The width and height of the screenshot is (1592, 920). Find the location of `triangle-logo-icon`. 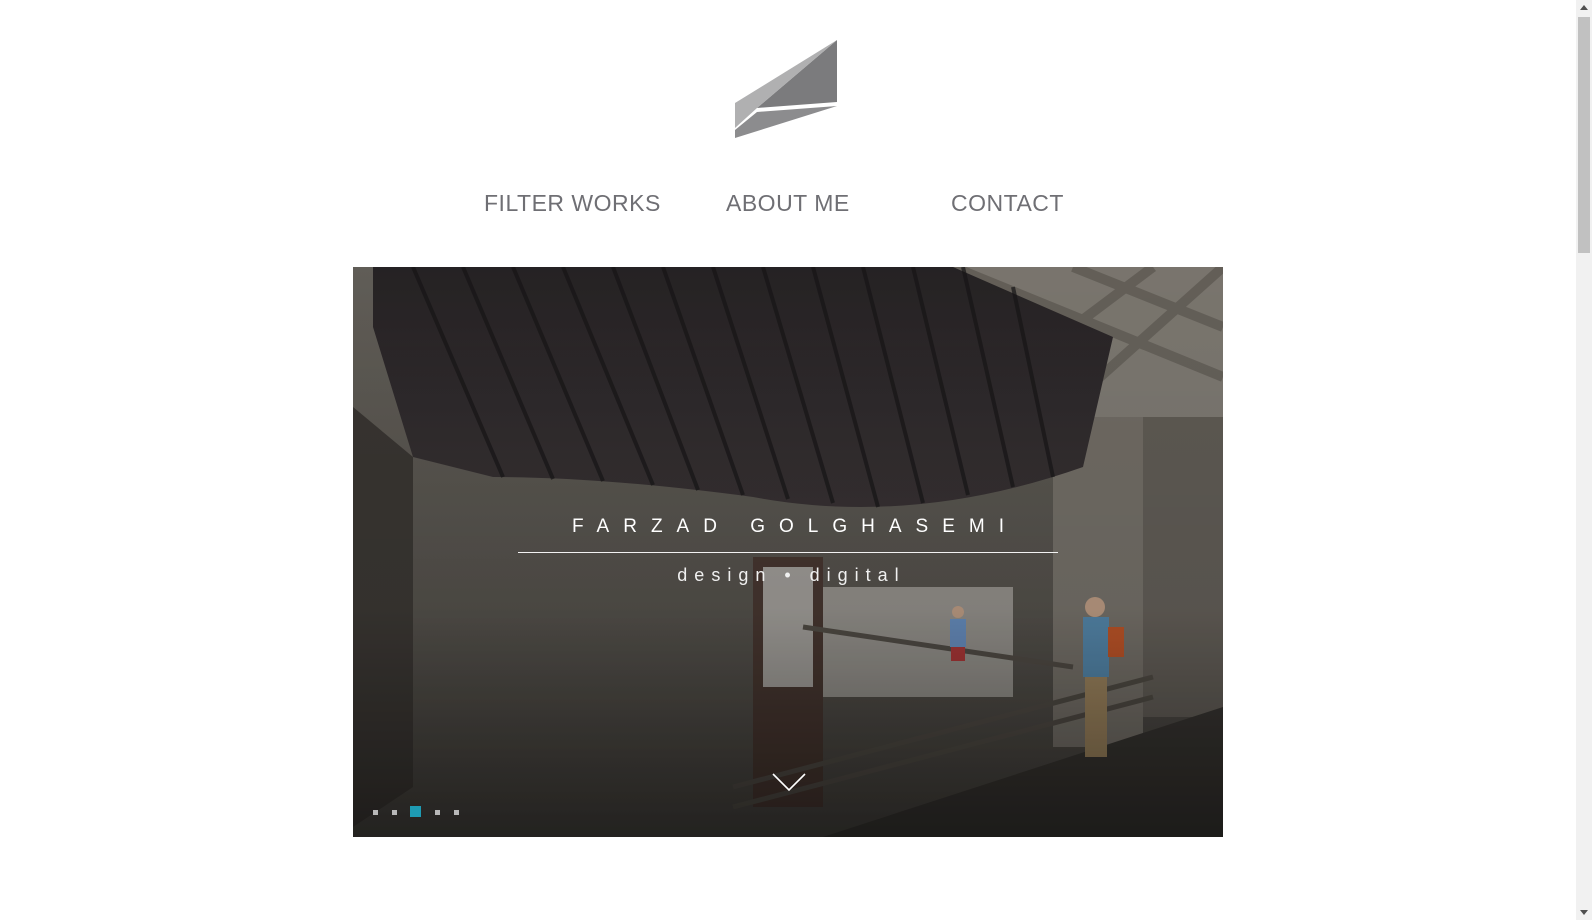

triangle-logo-icon is located at coordinates (786, 89).